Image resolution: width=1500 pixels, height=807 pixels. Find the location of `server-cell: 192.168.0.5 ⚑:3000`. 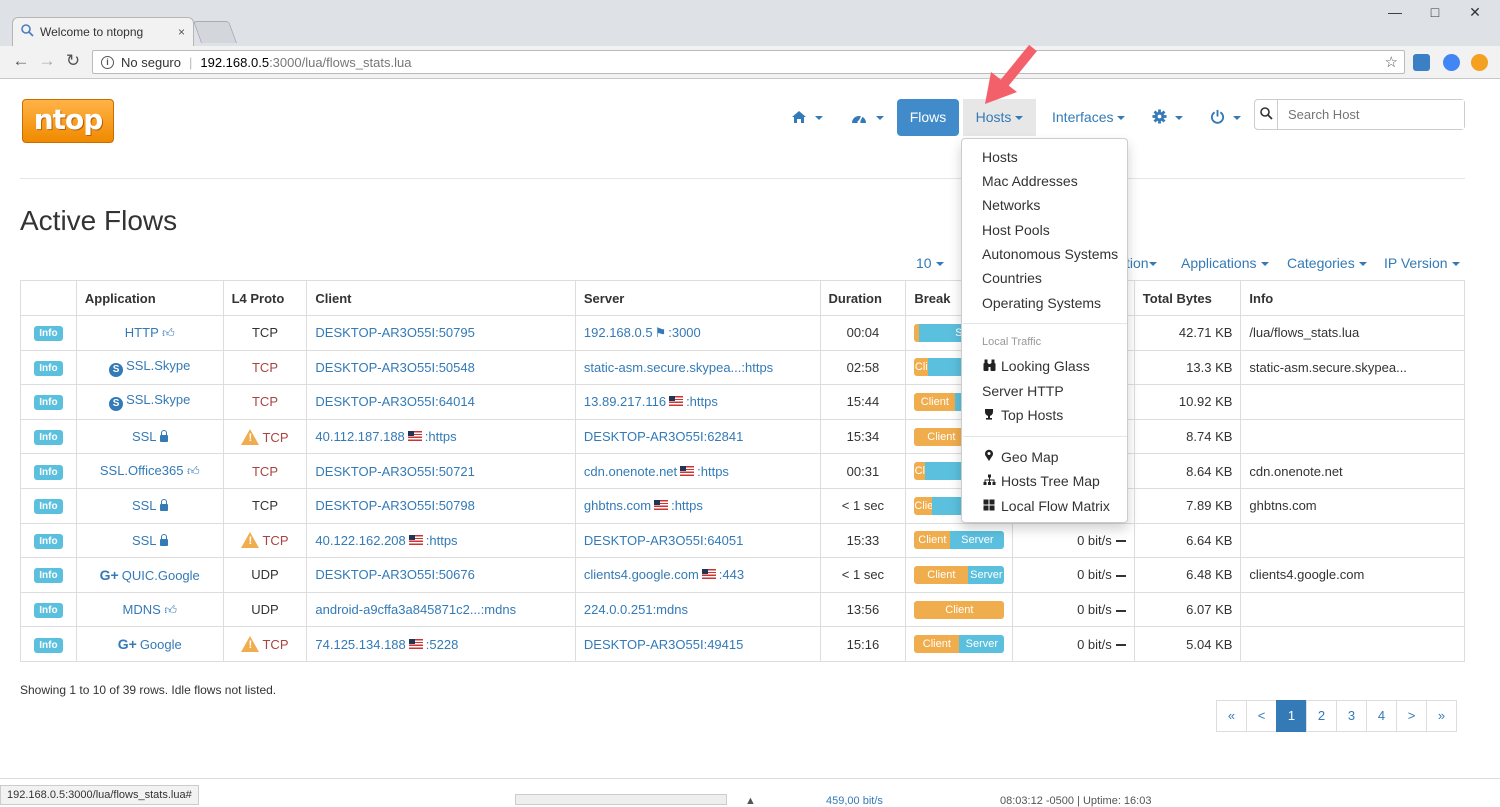

server-cell: 192.168.0.5 ⚑:3000 is located at coordinates (697, 333).